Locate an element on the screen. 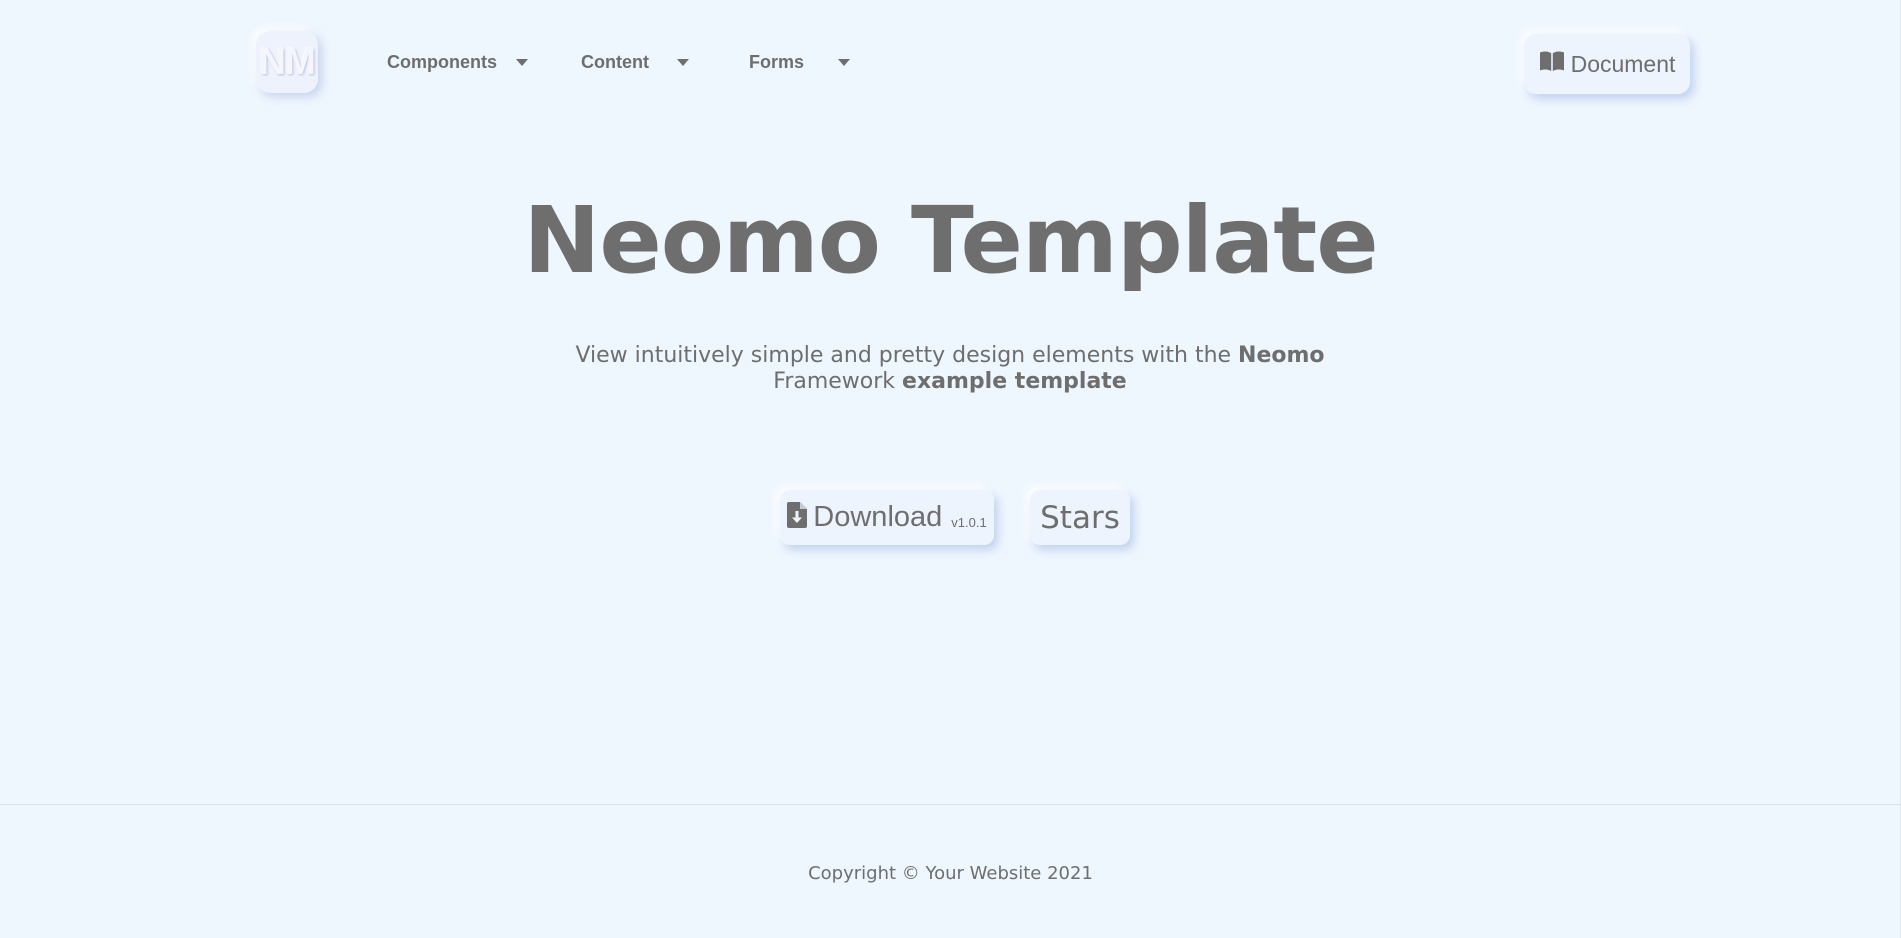 The width and height of the screenshot is (1901, 938). nav-content-label: Content is located at coordinates (615, 62).